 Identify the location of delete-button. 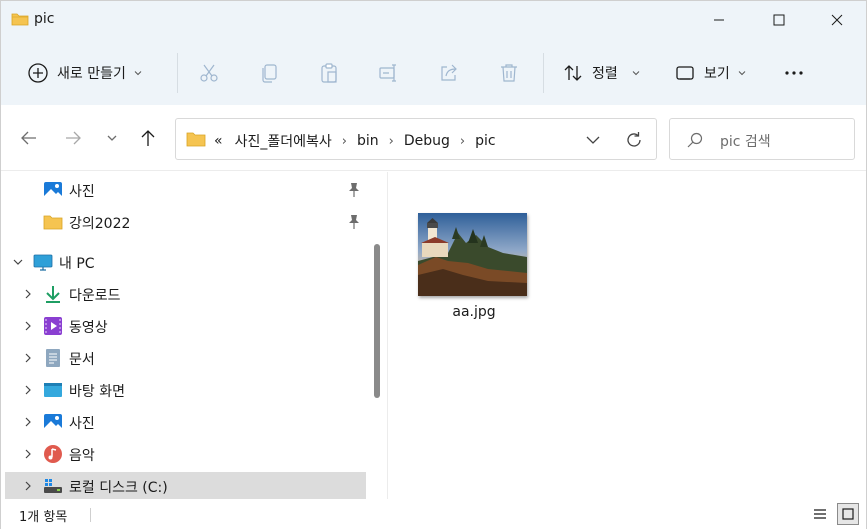
(509, 73).